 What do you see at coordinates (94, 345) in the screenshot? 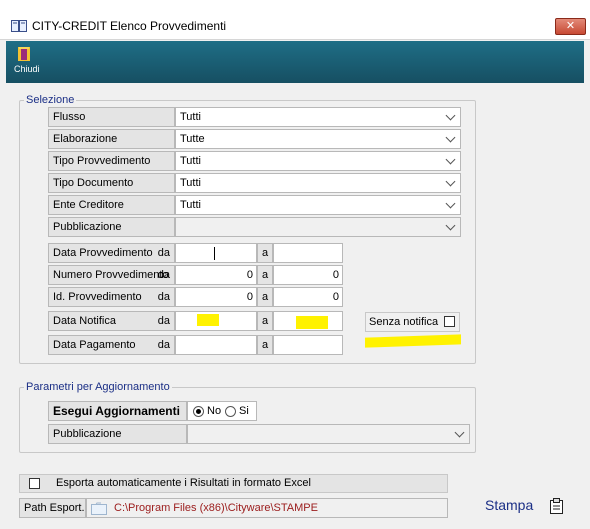
I see `data-pagamento-text: Data Pagamento` at bounding box center [94, 345].